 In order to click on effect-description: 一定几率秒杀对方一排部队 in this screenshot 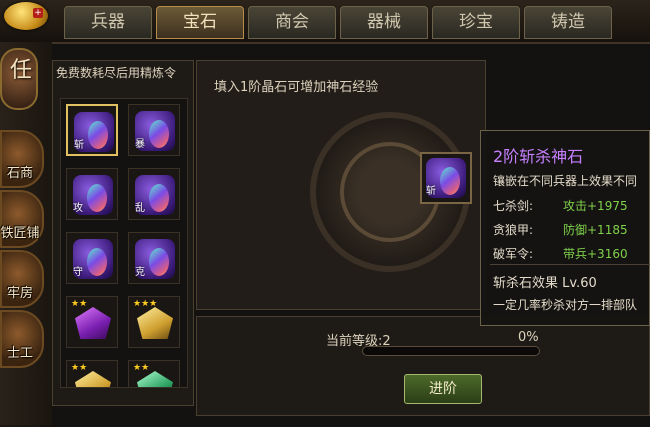, I will do `click(565, 305)`.